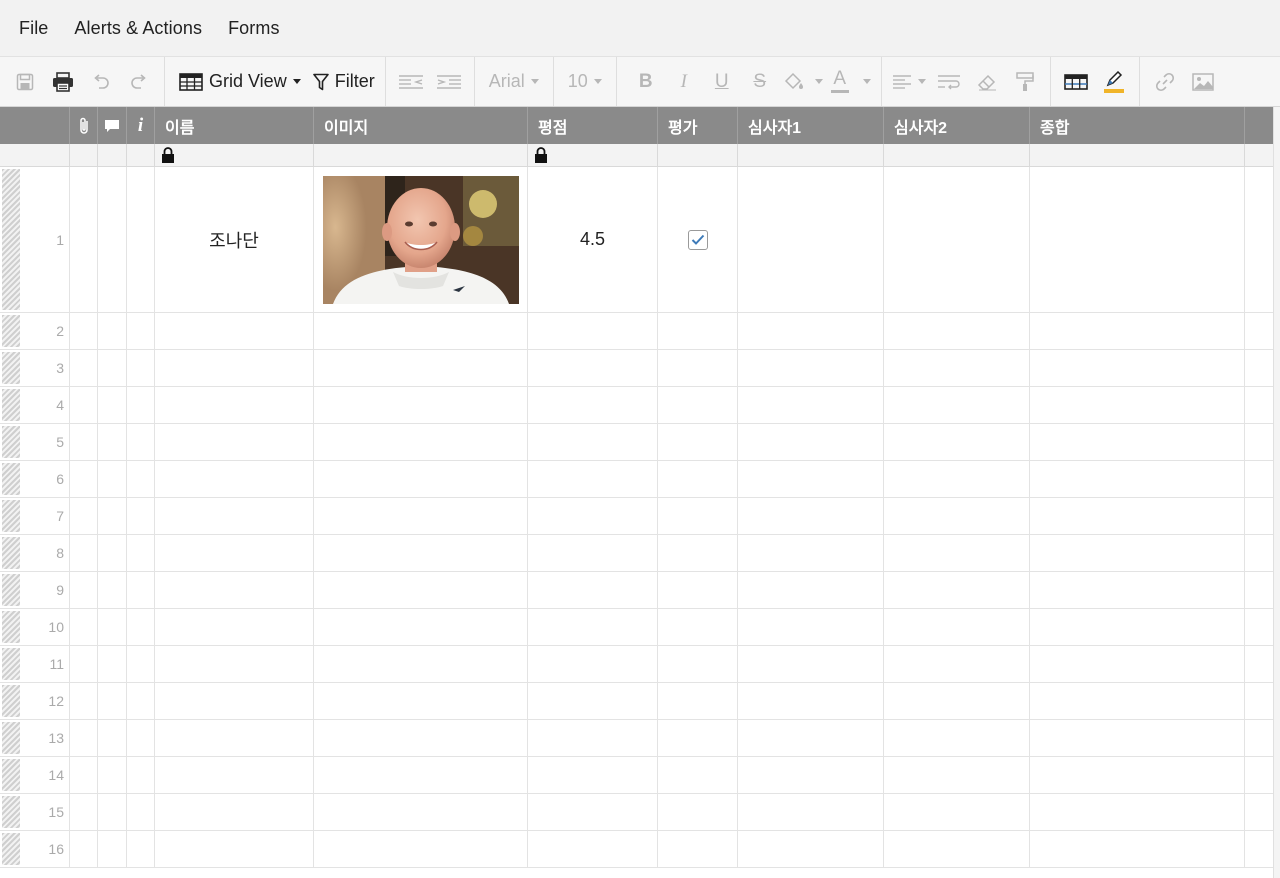  I want to click on row-number: 4, so click(35, 405).